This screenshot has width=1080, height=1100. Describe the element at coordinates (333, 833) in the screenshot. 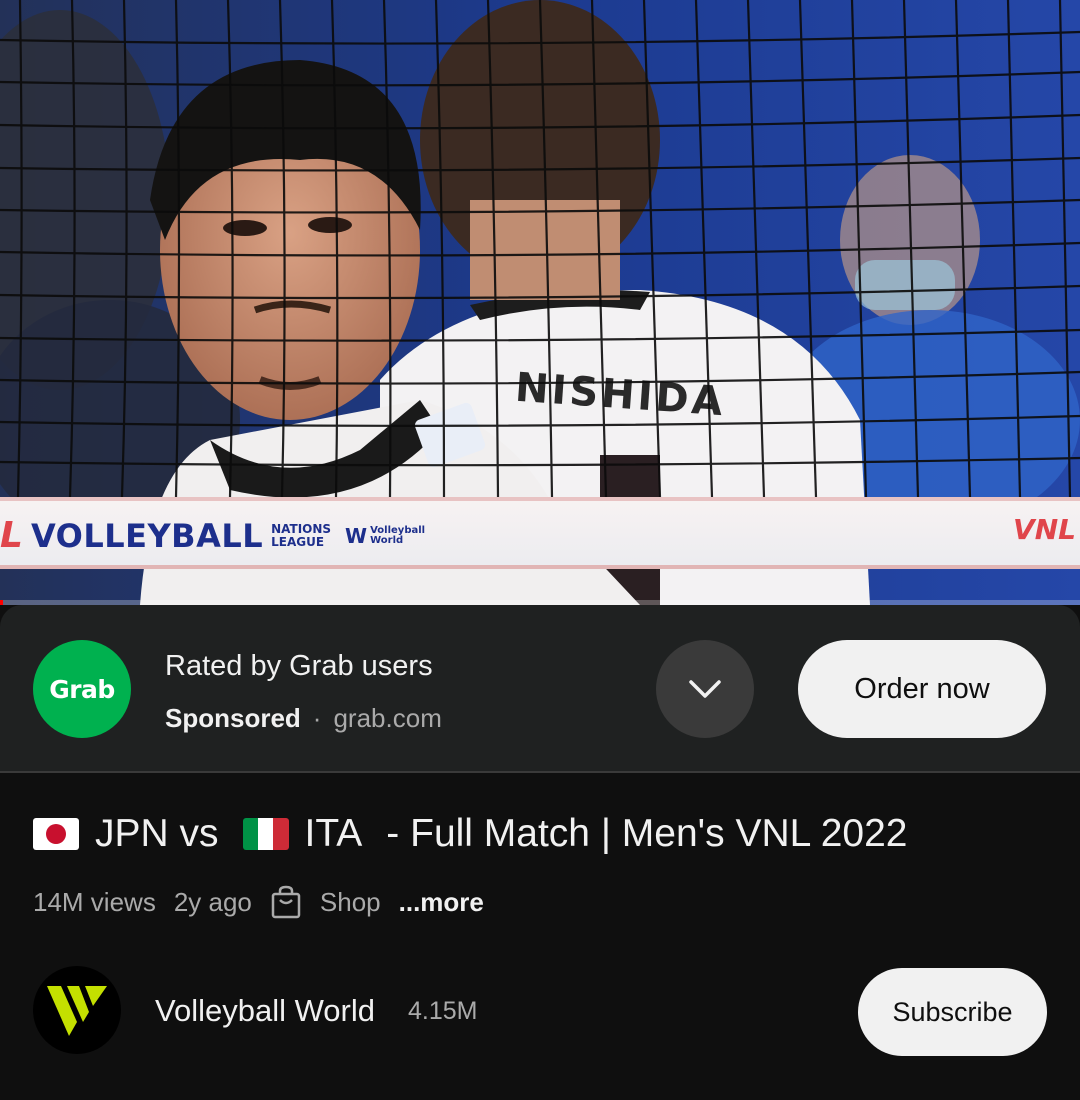

I see `title-team-2: ITA` at that location.